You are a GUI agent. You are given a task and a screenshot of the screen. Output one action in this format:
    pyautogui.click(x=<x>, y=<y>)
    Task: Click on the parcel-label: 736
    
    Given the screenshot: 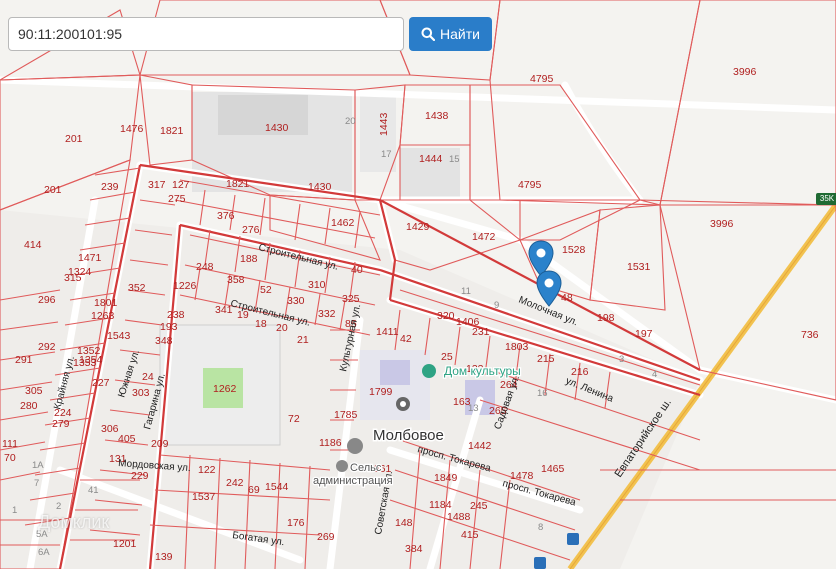 What is the action you would take?
    pyautogui.click(x=810, y=335)
    